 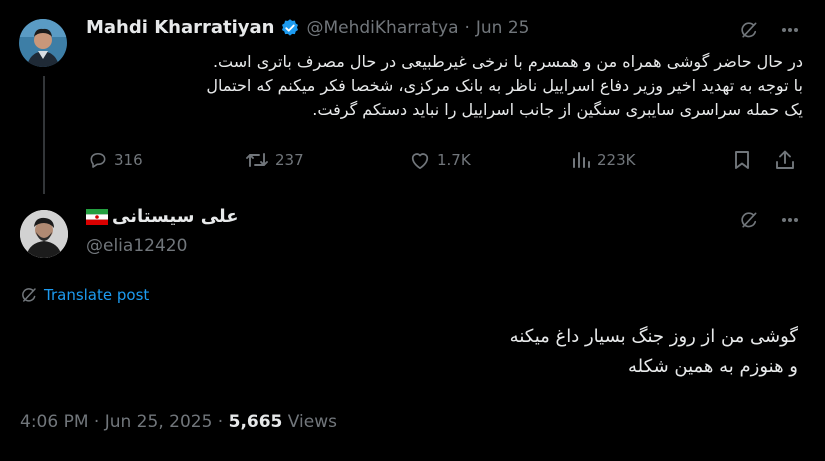 What do you see at coordinates (454, 160) in the screenshot?
I see `like-count: 1.7K` at bounding box center [454, 160].